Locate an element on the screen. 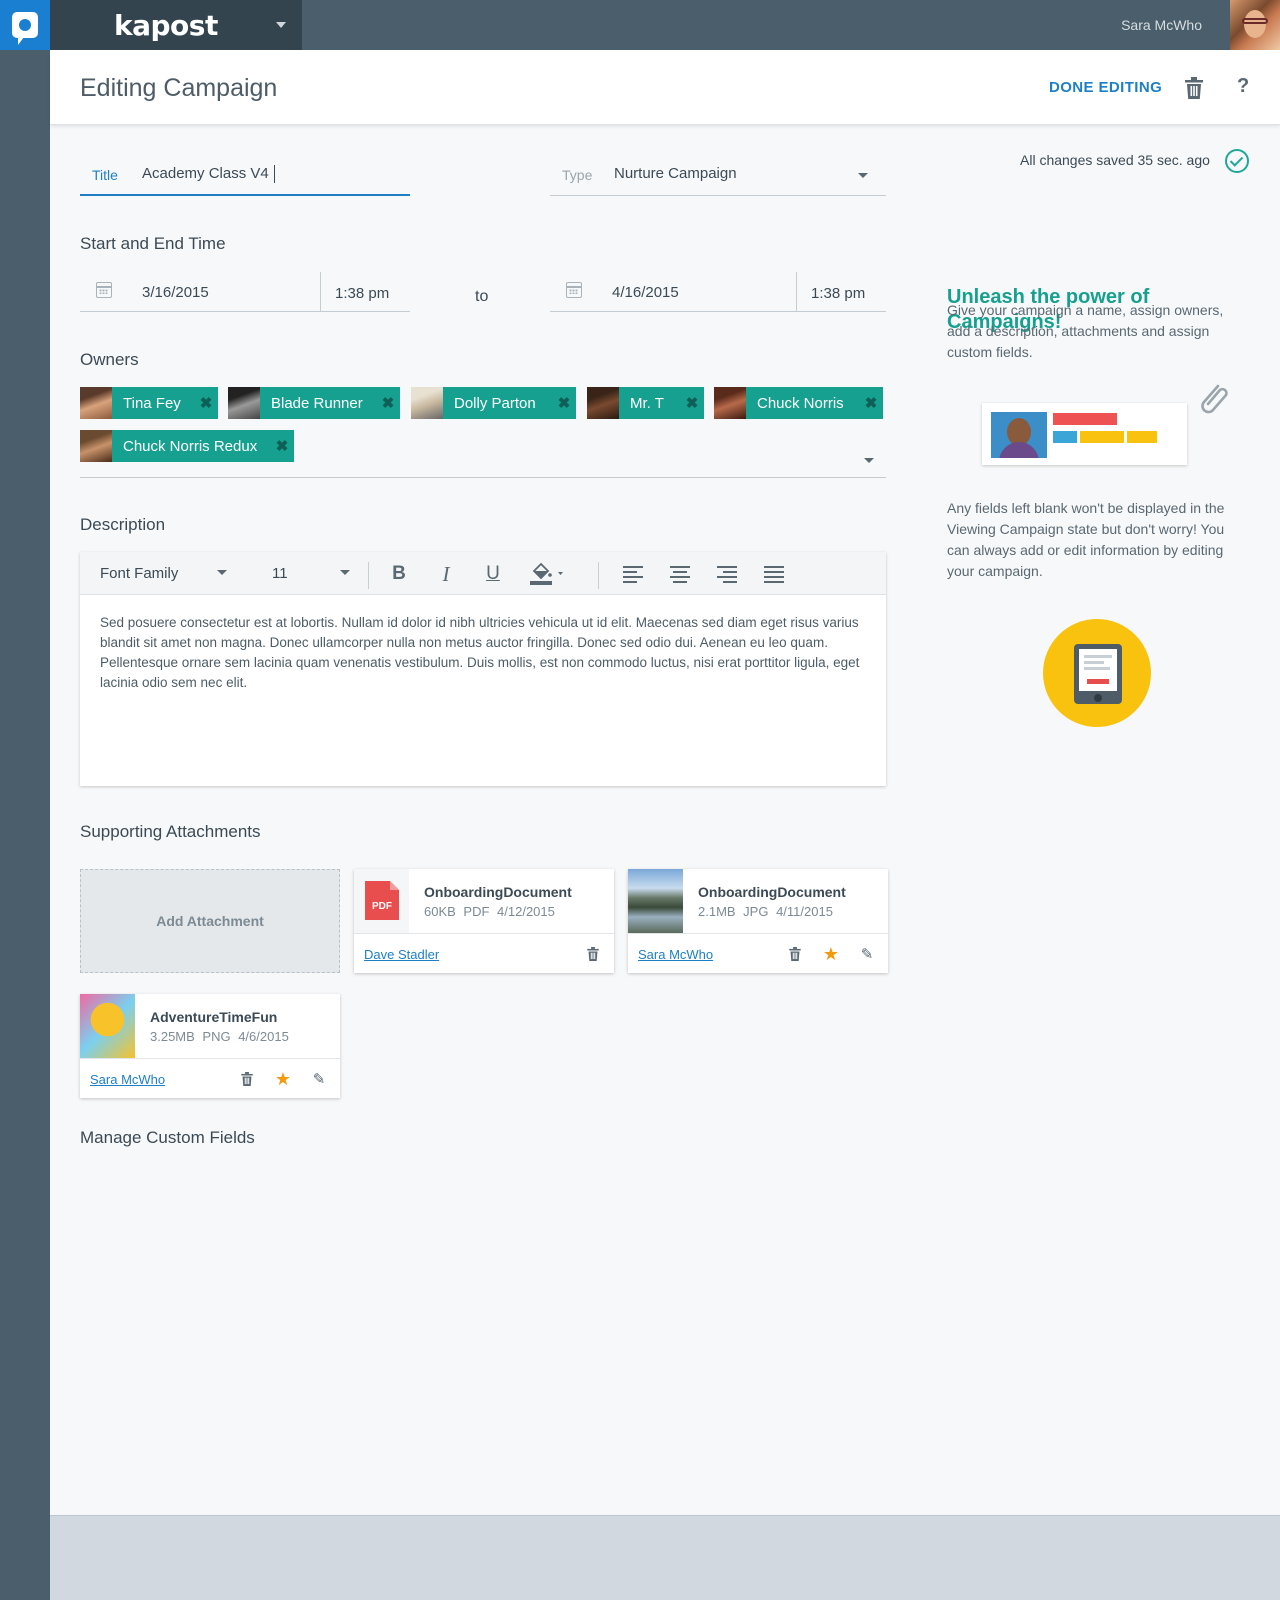 This screenshot has width=1280, height=1600. attachment-owner-link: Dave Stadler is located at coordinates (401, 954).